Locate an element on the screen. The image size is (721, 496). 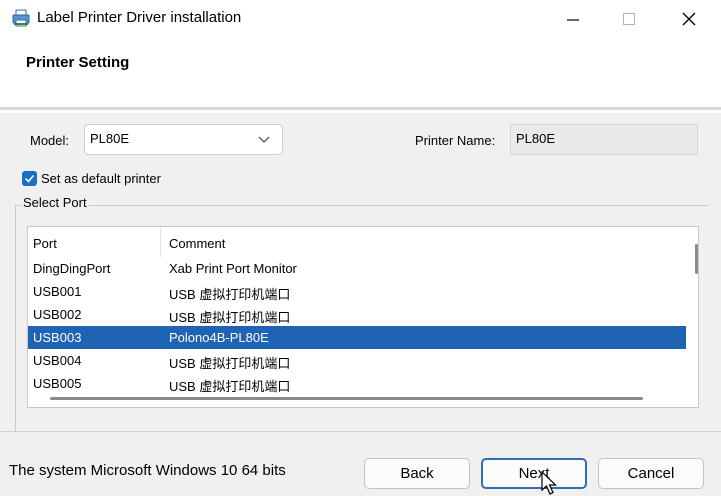
column-header-port: Port is located at coordinates (45, 243).